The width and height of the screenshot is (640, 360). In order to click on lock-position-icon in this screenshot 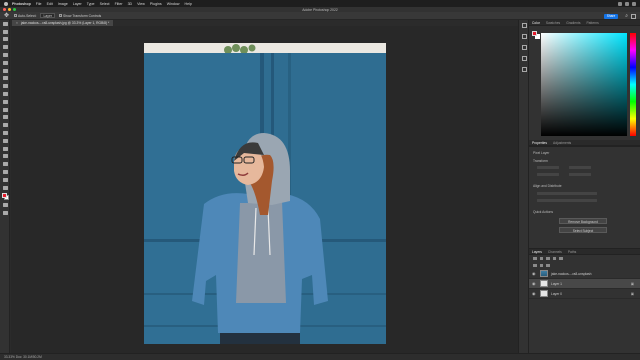, I will do `click(541, 265)`.